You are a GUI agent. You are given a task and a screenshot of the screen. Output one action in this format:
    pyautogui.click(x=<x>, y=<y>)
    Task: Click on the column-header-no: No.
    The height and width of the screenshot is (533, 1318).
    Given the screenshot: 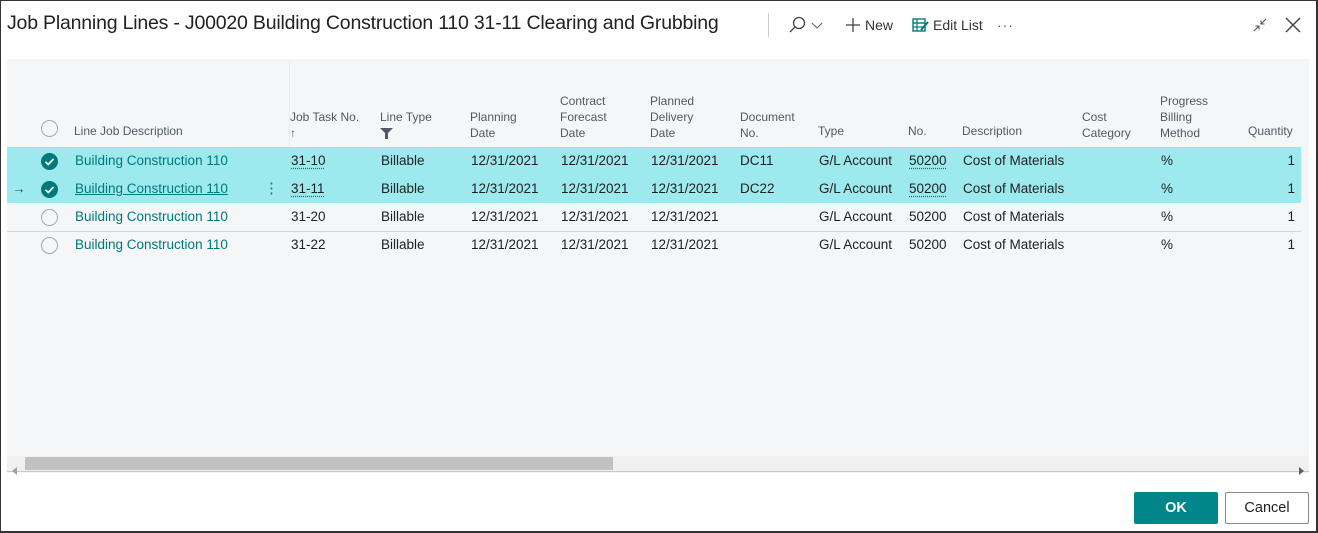 What is the action you would take?
    pyautogui.click(x=917, y=131)
    